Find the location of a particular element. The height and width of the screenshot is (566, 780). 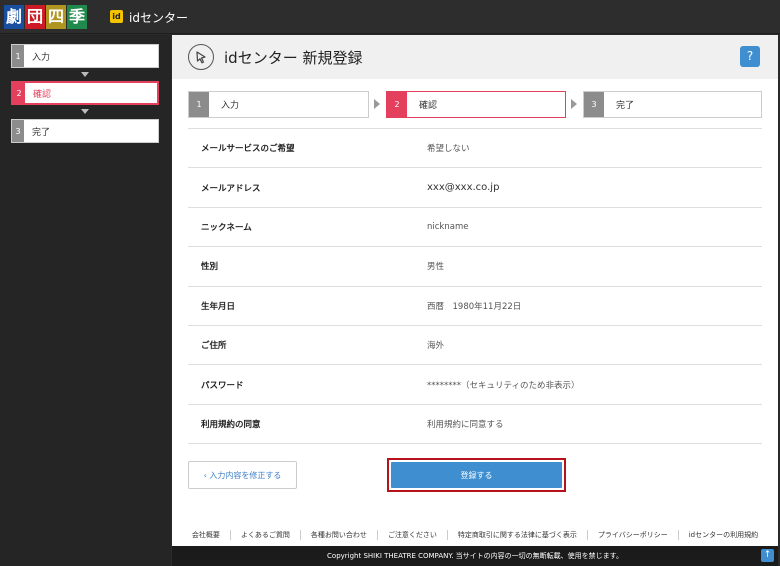

sidebar-step-complete: 3 完了 is located at coordinates (85, 131).